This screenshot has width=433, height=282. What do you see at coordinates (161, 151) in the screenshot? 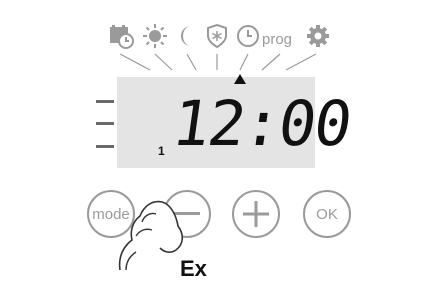
I see `day-number: 1` at bounding box center [161, 151].